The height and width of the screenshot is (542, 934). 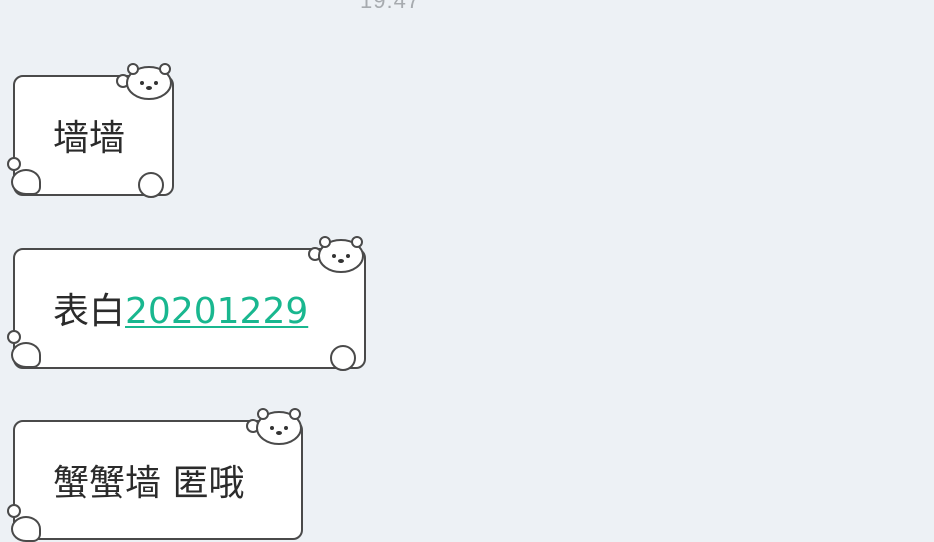 I want to click on message-timestamp: 19:47, so click(x=390, y=6).